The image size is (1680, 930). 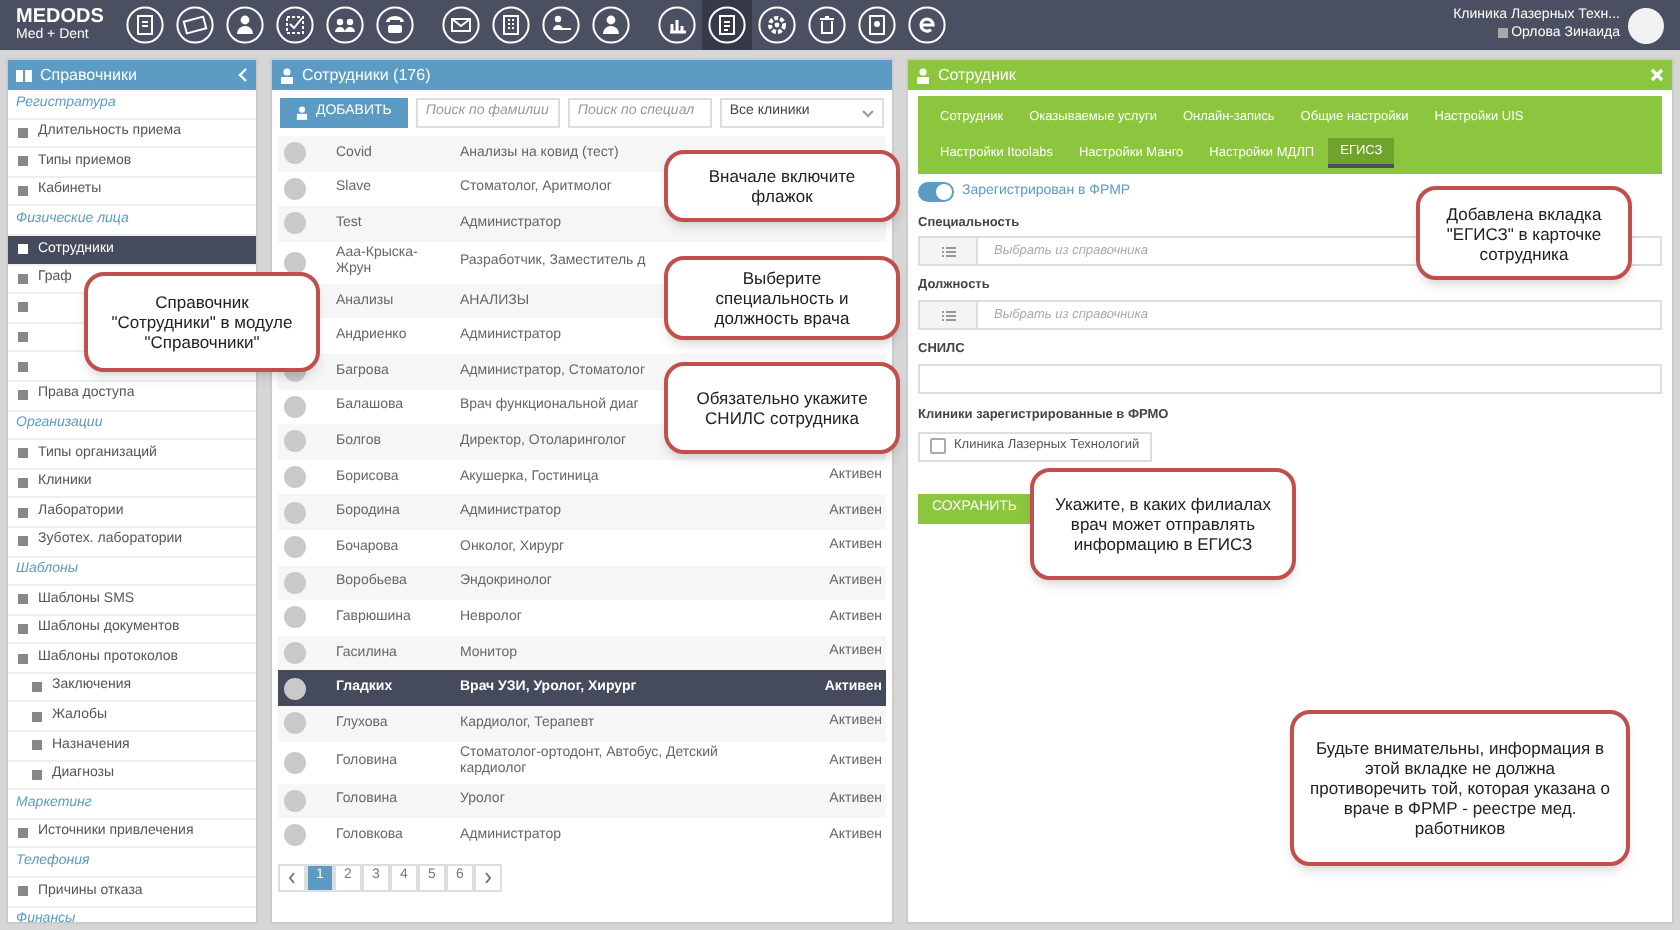 I want to click on callout-tooltip: Добавлена вкладка "ЕГИСЗ" в карточке сотрудника, so click(x=1524, y=233).